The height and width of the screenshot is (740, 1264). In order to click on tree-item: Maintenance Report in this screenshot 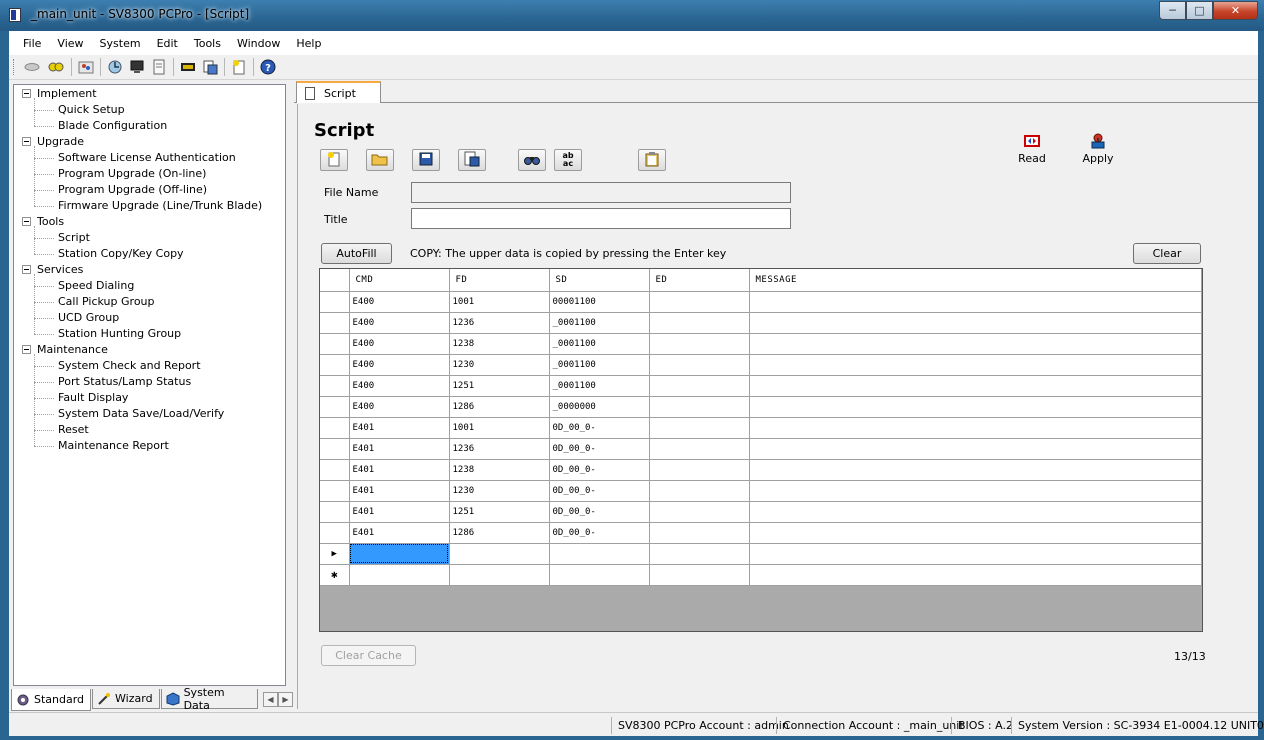, I will do `click(142, 446)`.